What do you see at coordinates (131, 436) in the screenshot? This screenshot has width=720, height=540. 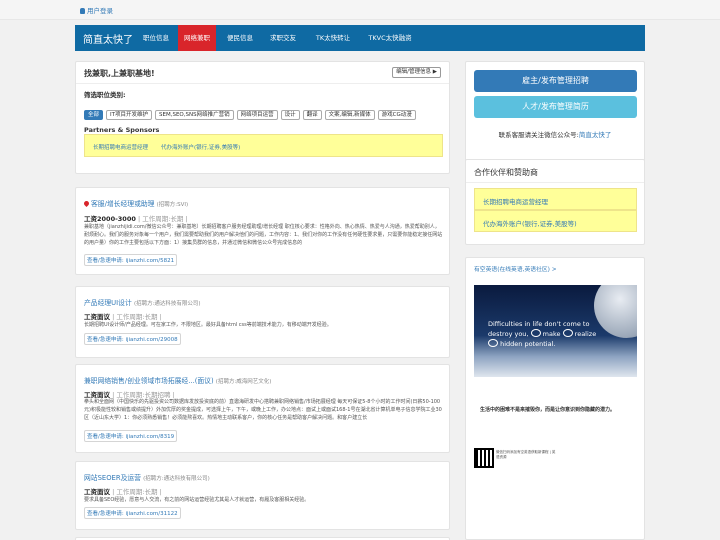 I see `job-apply-link: 查看/急速申请: ijianzhi.com/8319` at bounding box center [131, 436].